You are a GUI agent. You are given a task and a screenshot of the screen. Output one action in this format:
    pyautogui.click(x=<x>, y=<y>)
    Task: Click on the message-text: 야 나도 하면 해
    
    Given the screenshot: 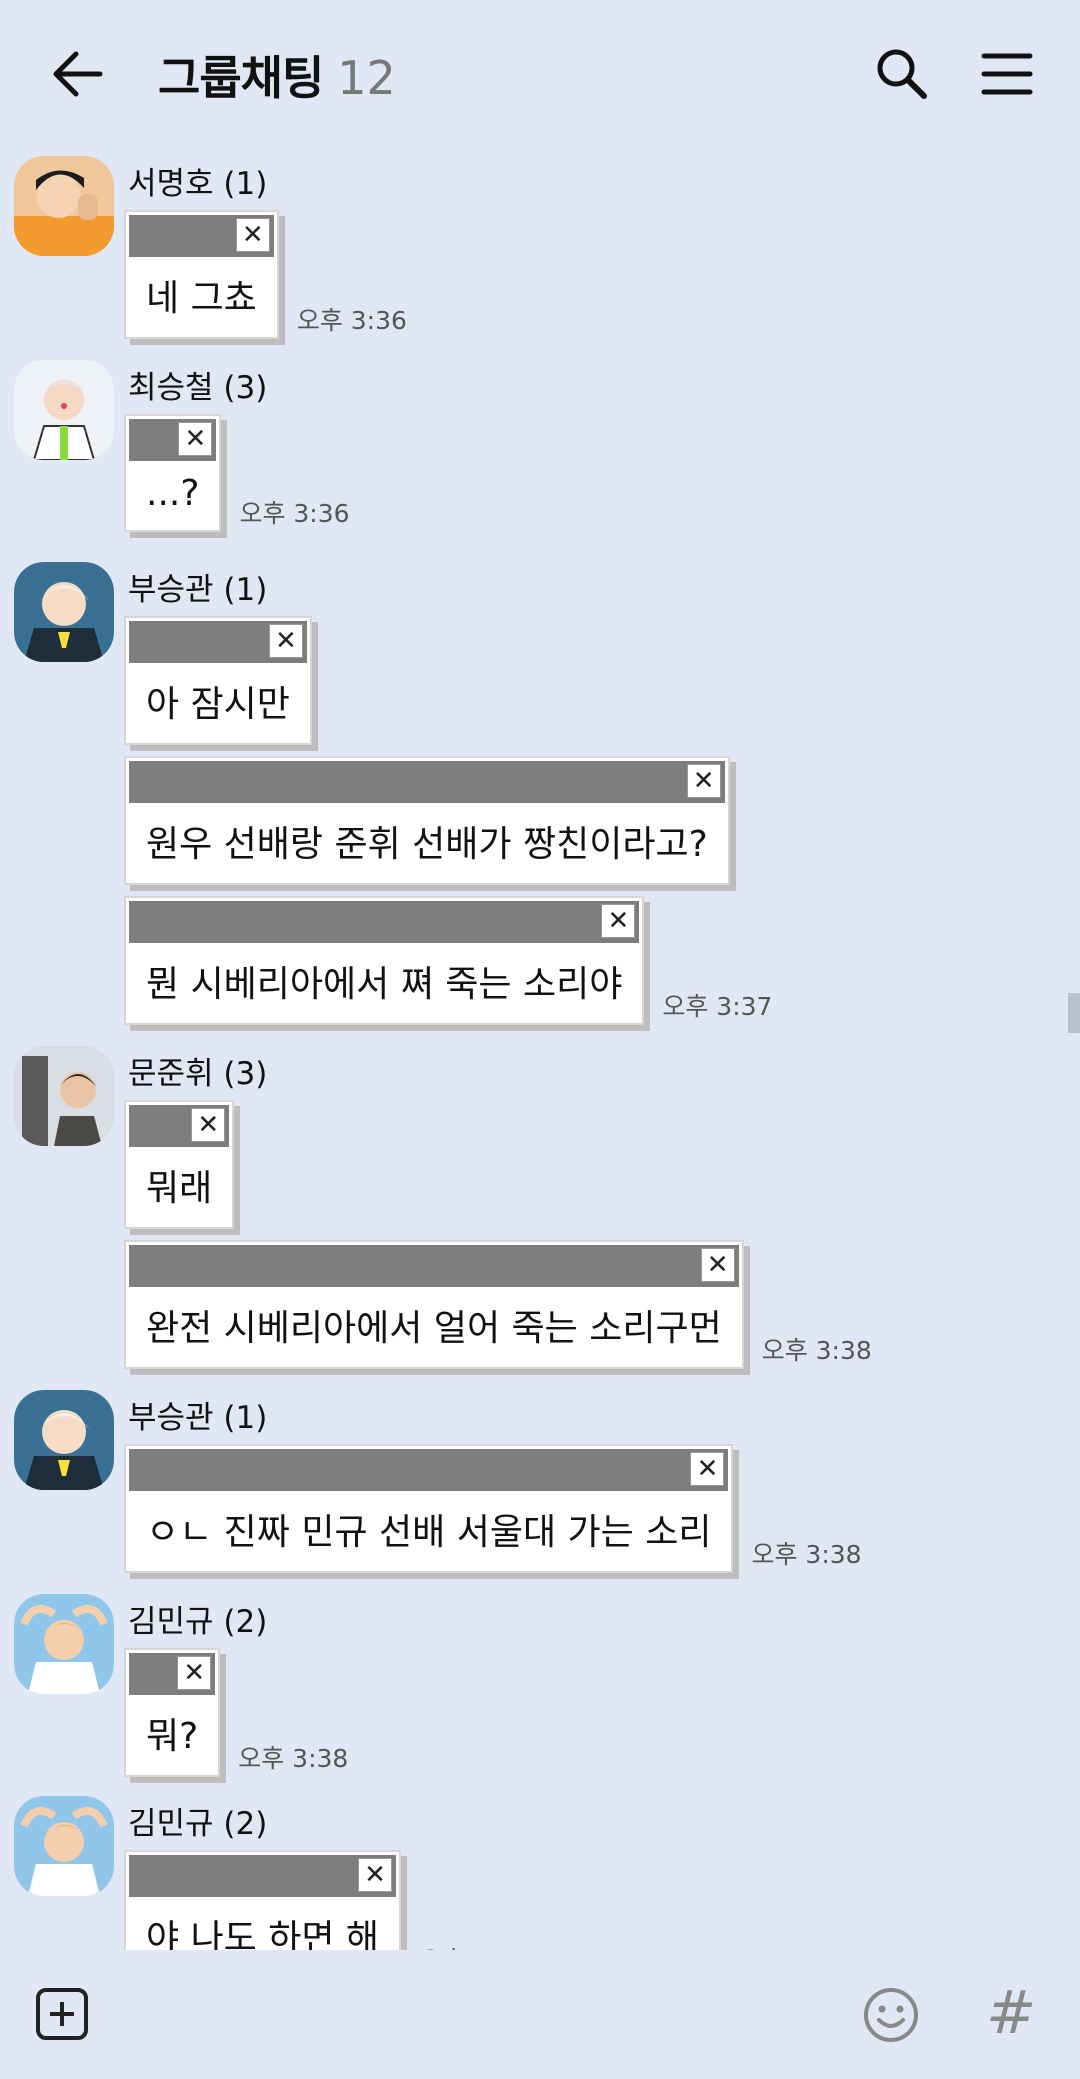 What is the action you would take?
    pyautogui.click(x=263, y=1934)
    